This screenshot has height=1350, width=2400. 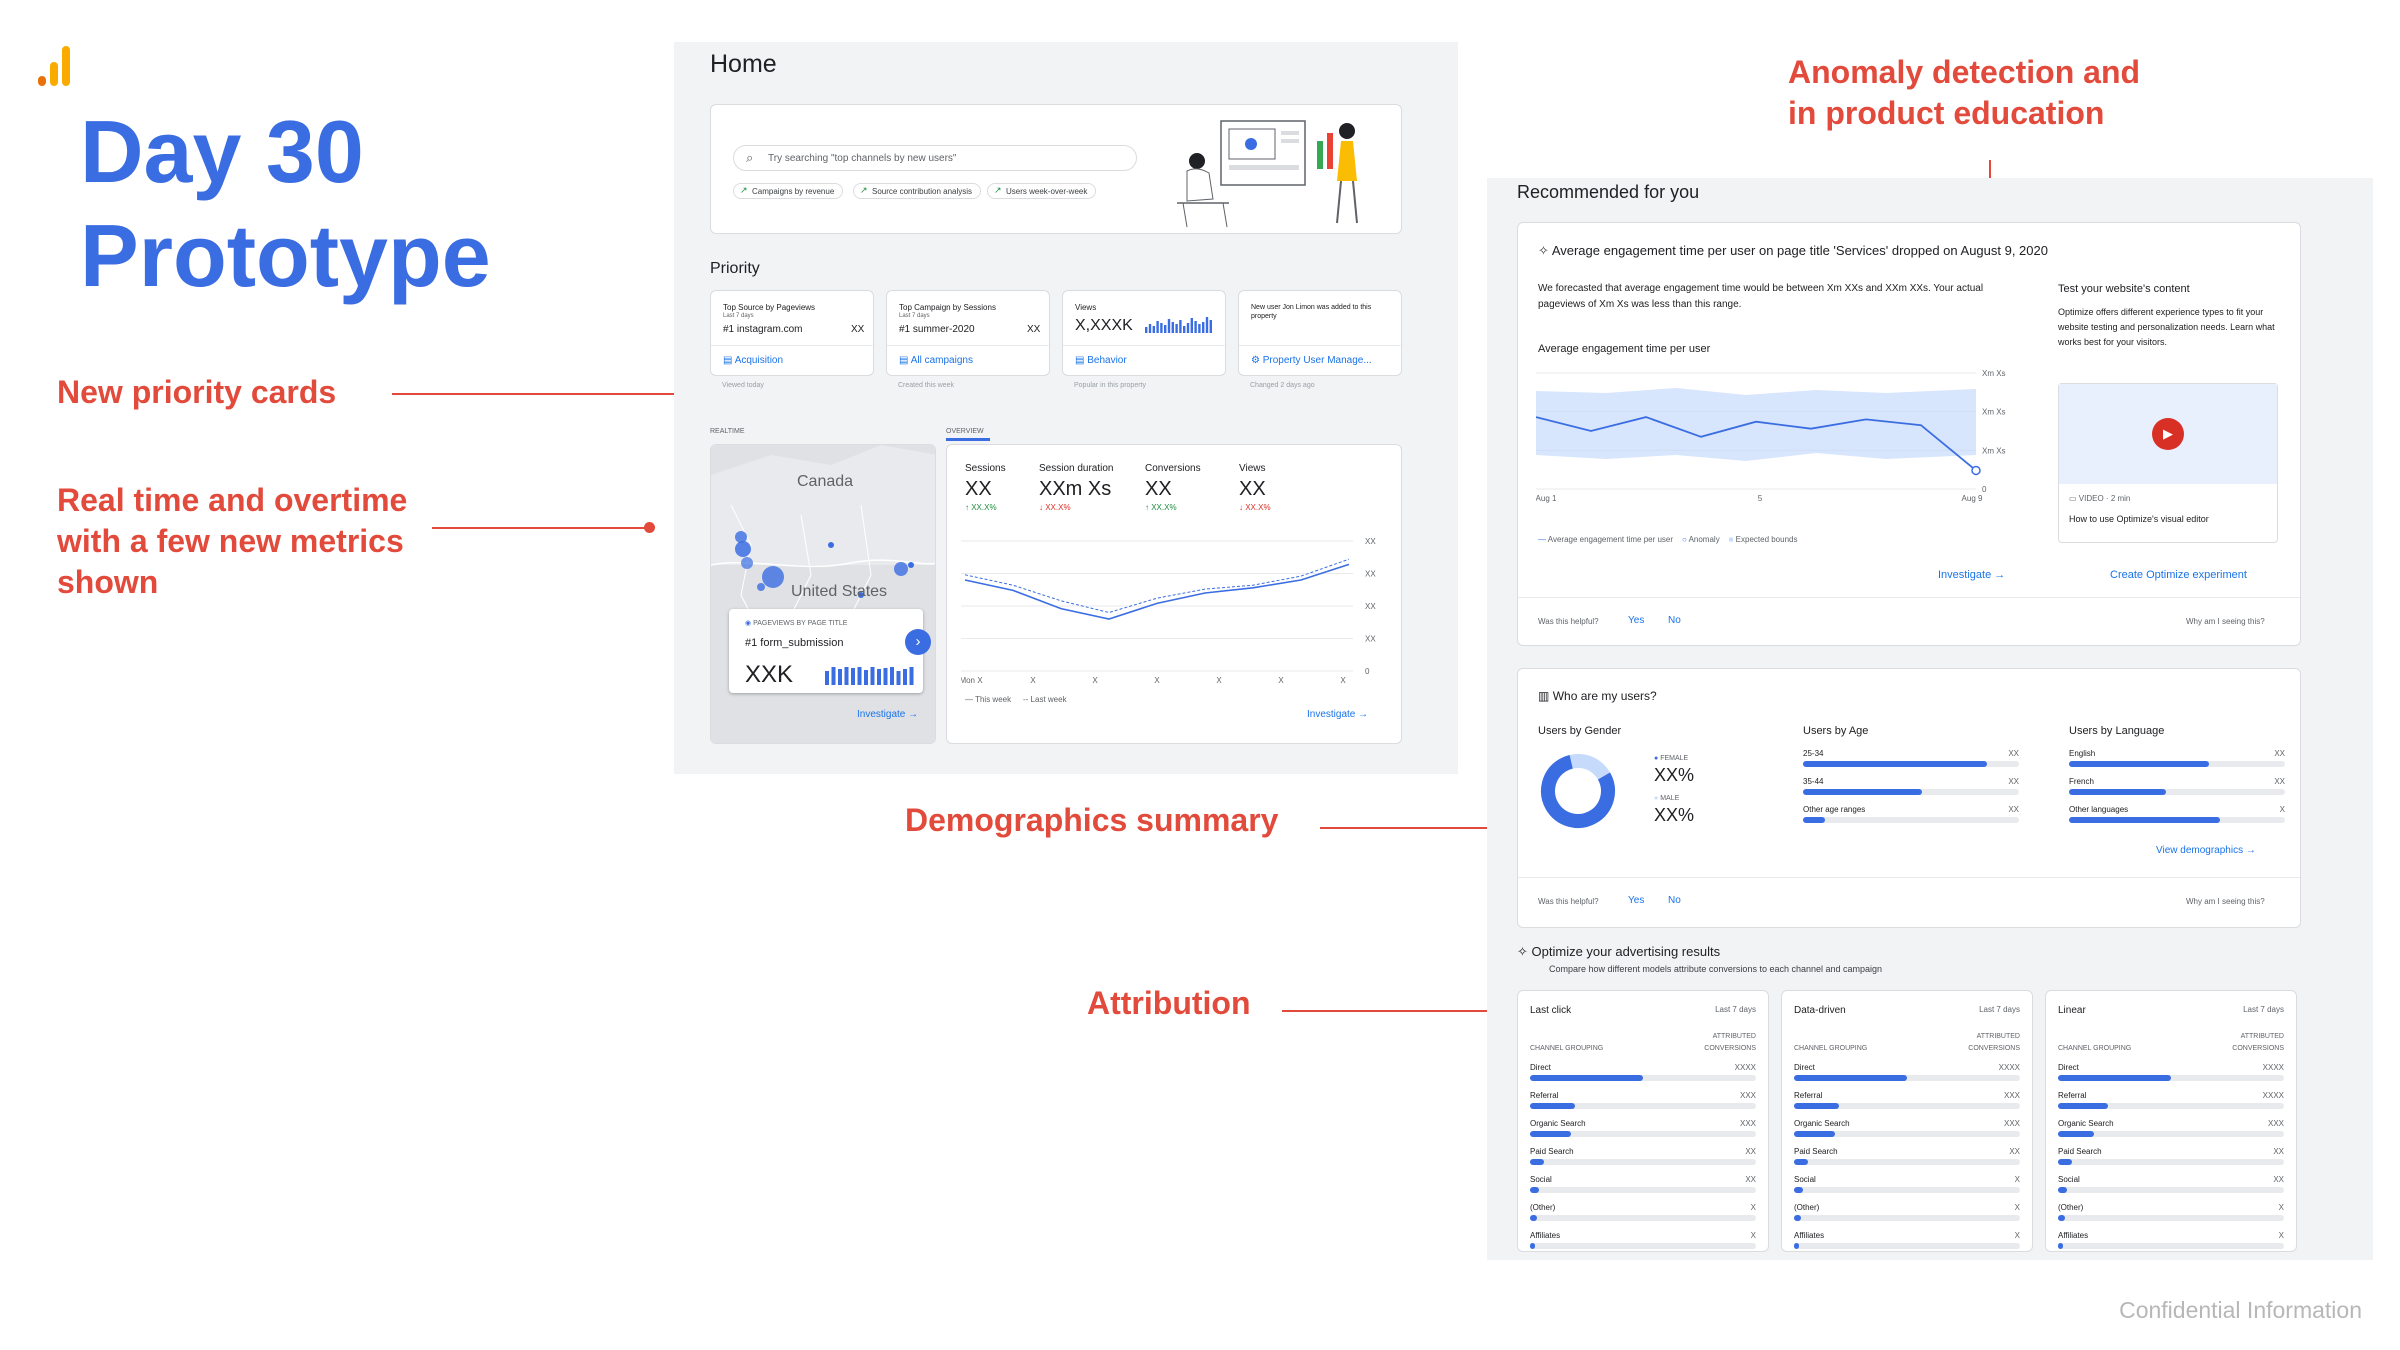 What do you see at coordinates (2072, 1010) in the screenshot?
I see `model-name: Linear` at bounding box center [2072, 1010].